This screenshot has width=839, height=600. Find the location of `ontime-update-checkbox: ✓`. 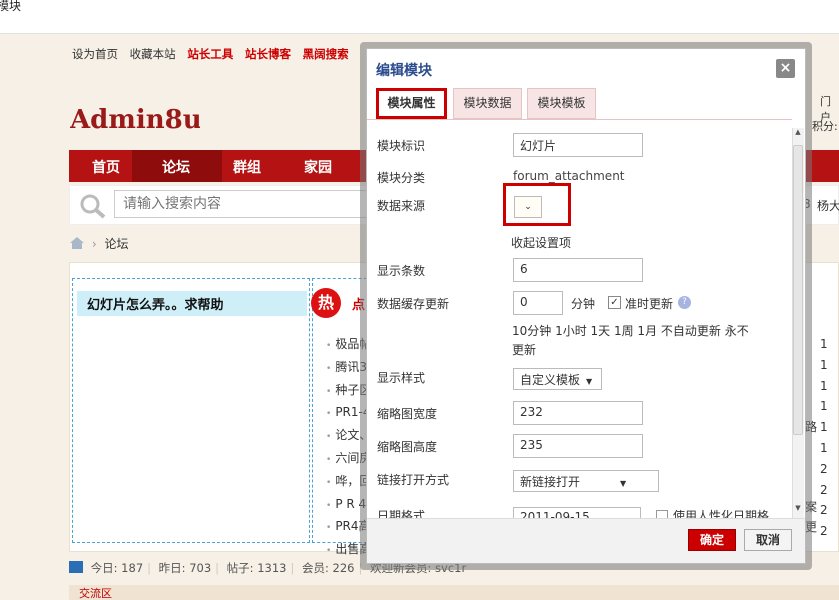

ontime-update-checkbox: ✓ is located at coordinates (614, 302).